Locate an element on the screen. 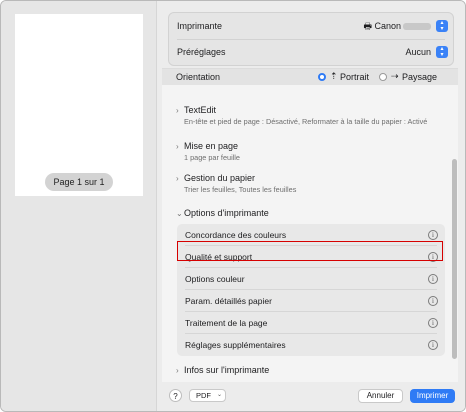 This screenshot has height=412, width=466. pdf-label: PDF is located at coordinates (203, 395).